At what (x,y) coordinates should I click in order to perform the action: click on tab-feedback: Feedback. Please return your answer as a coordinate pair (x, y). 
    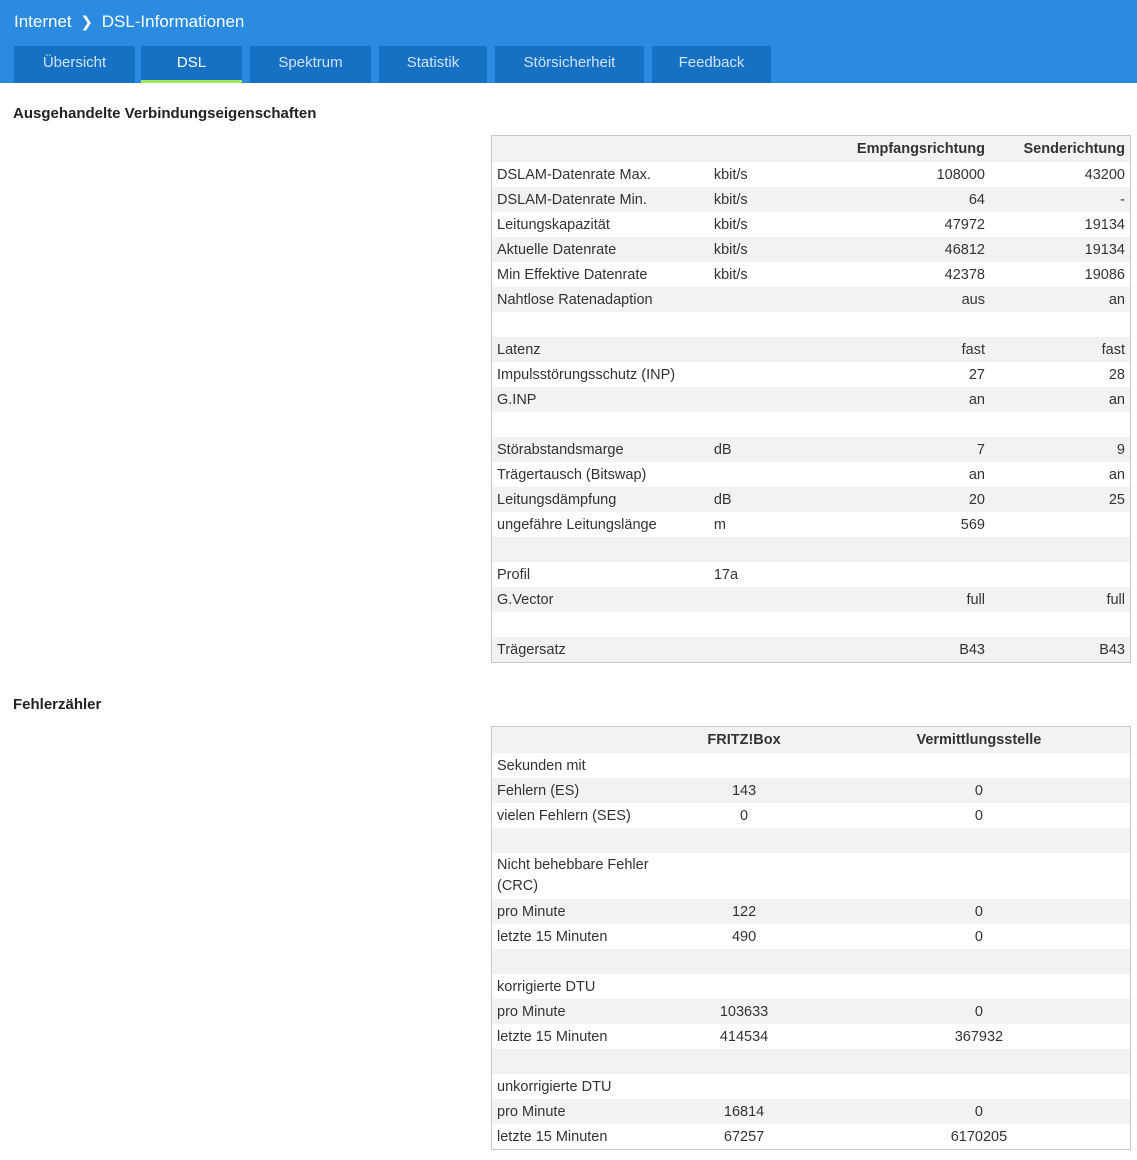
    Looking at the image, I should click on (711, 64).